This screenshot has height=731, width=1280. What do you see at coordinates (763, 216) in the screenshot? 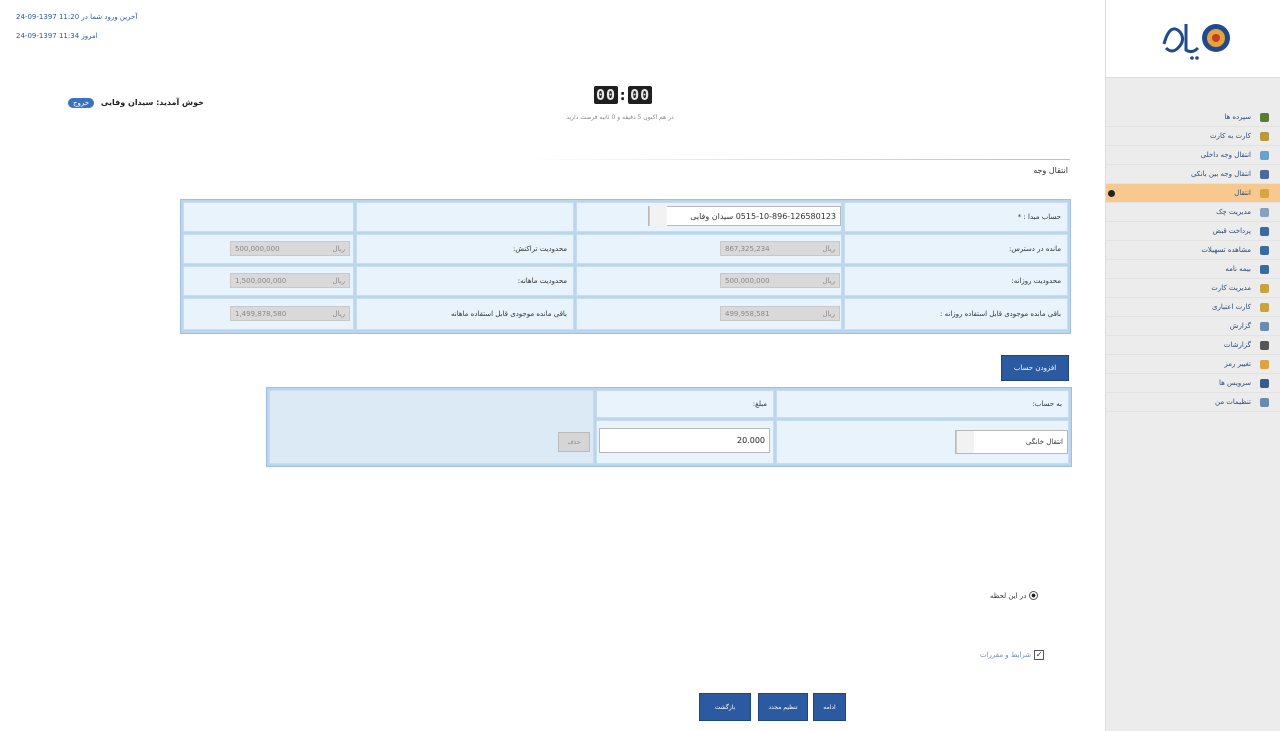
I see `source-account-value: 0515-10-896-126580123 سیدان وفایی` at bounding box center [763, 216].